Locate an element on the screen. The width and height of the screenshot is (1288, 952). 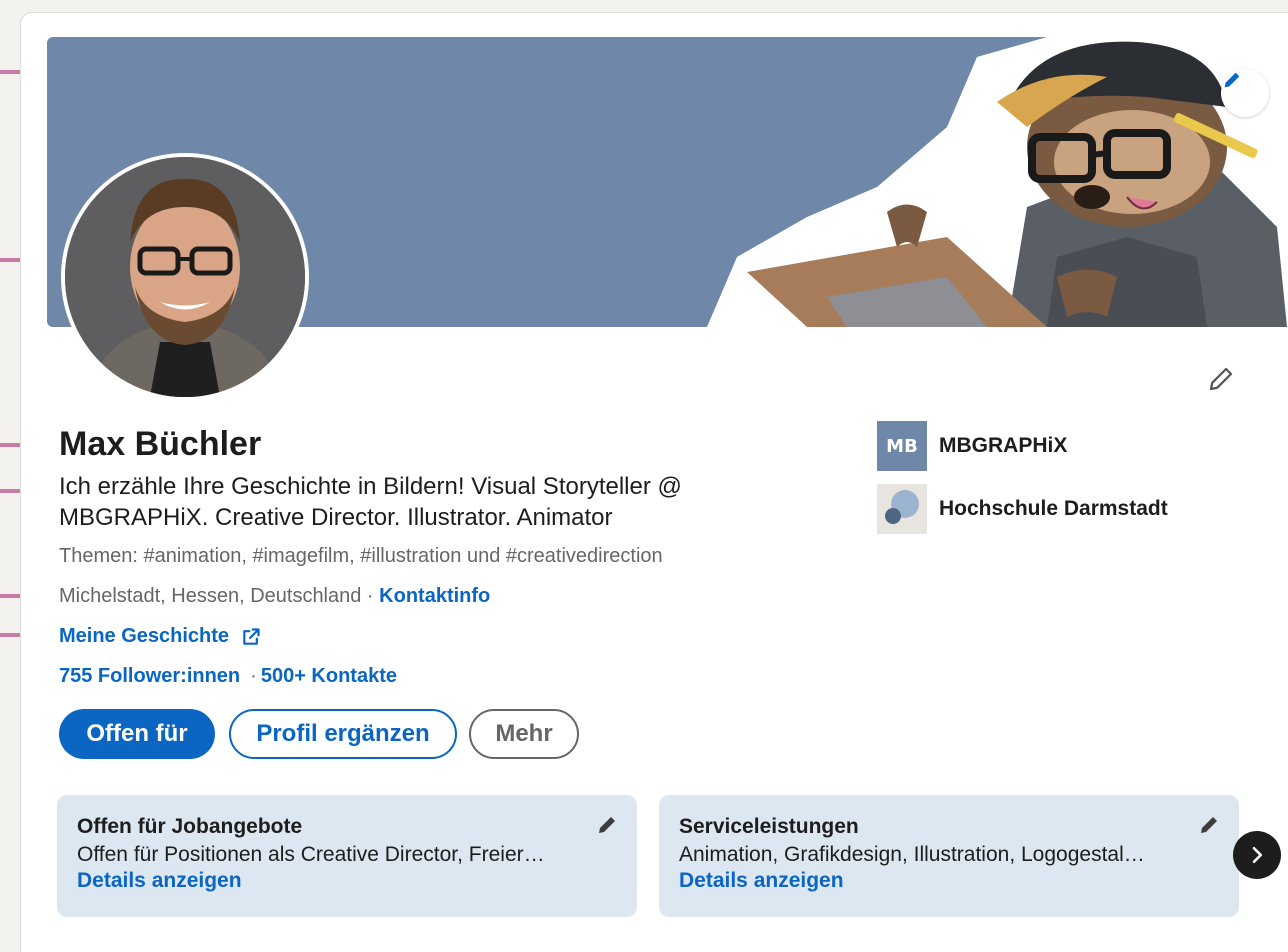
avatar-image is located at coordinates (185, 277).